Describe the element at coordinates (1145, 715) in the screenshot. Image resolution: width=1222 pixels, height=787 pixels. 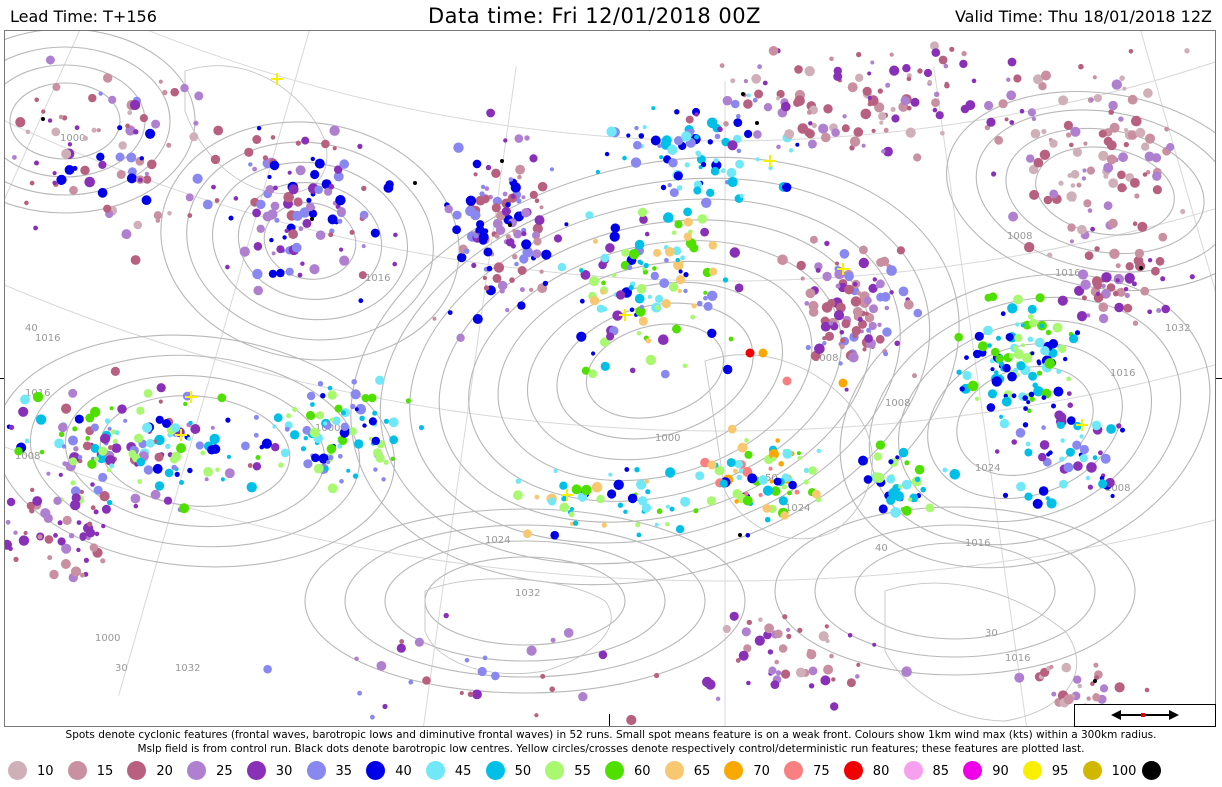
I see `scale-arrow-box` at that location.